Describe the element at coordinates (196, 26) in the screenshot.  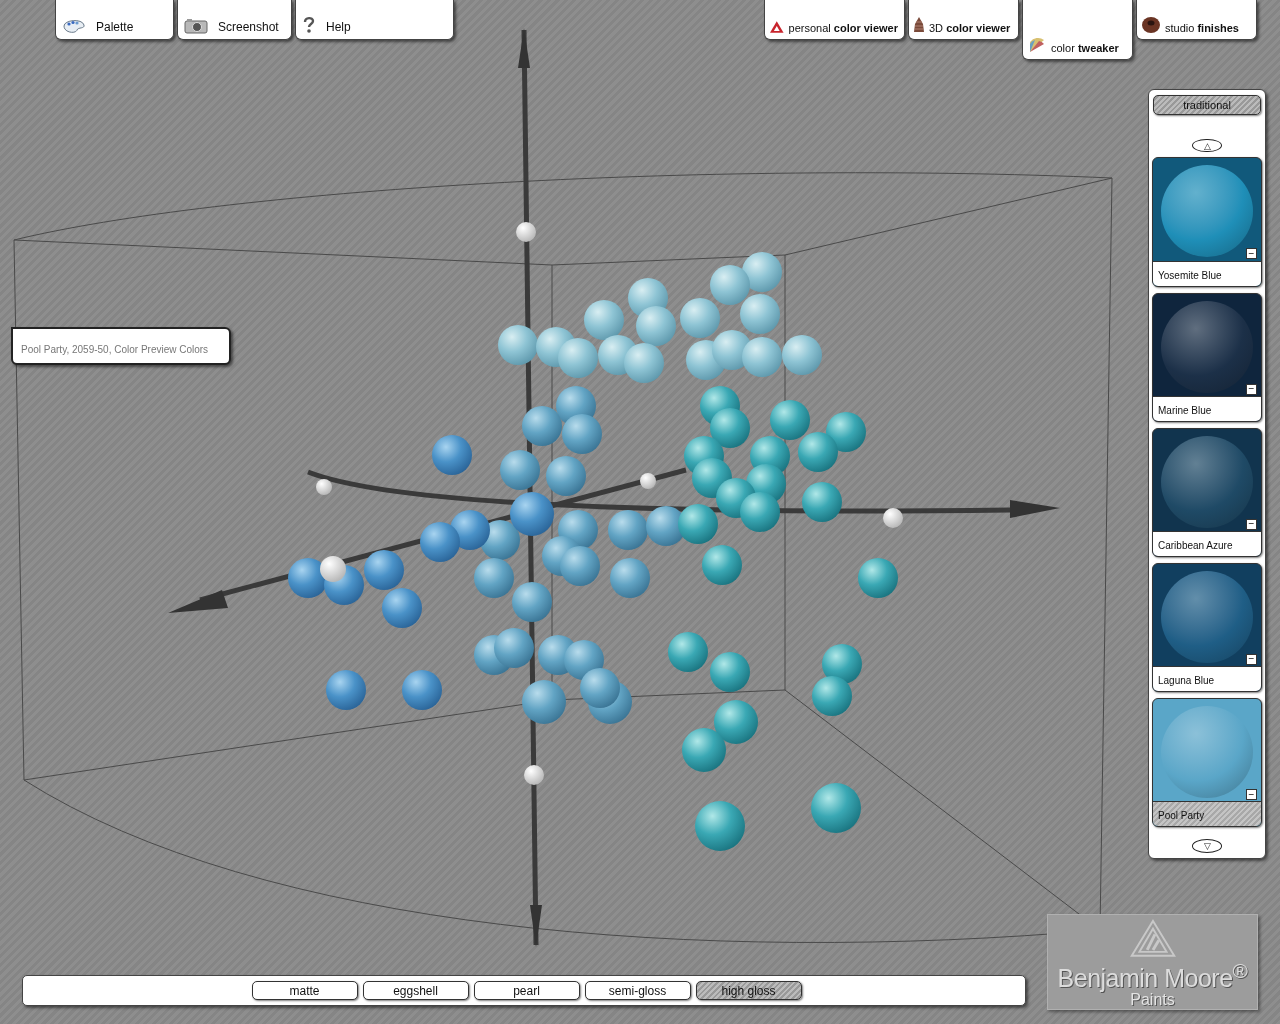
I see `camera-icon` at that location.